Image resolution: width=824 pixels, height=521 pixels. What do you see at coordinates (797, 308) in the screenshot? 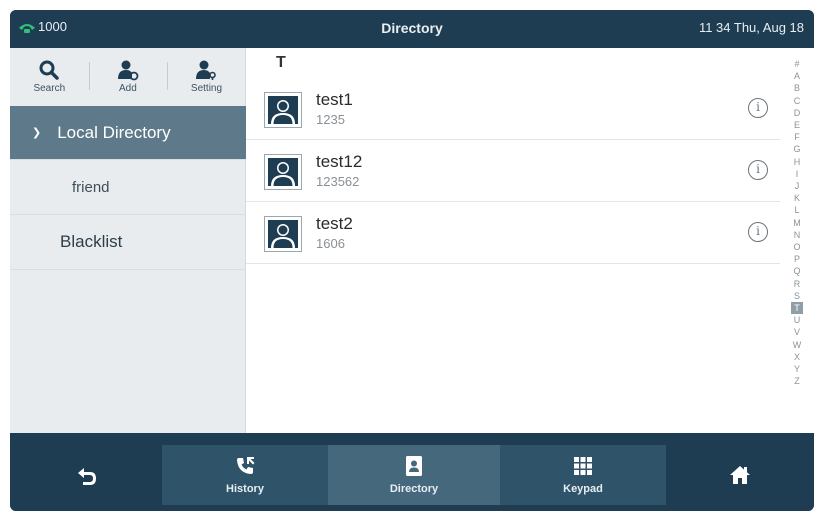
I see `index-letter: T` at bounding box center [797, 308].